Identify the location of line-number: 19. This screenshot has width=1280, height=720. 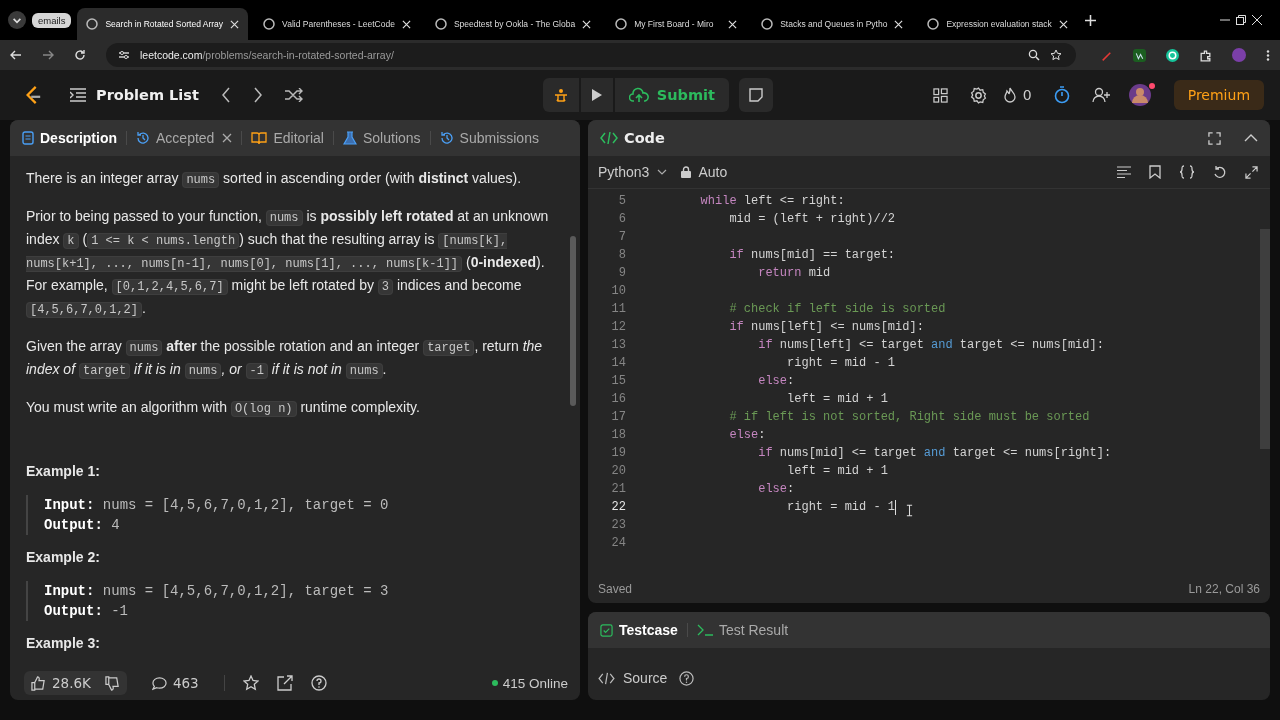
(618, 453).